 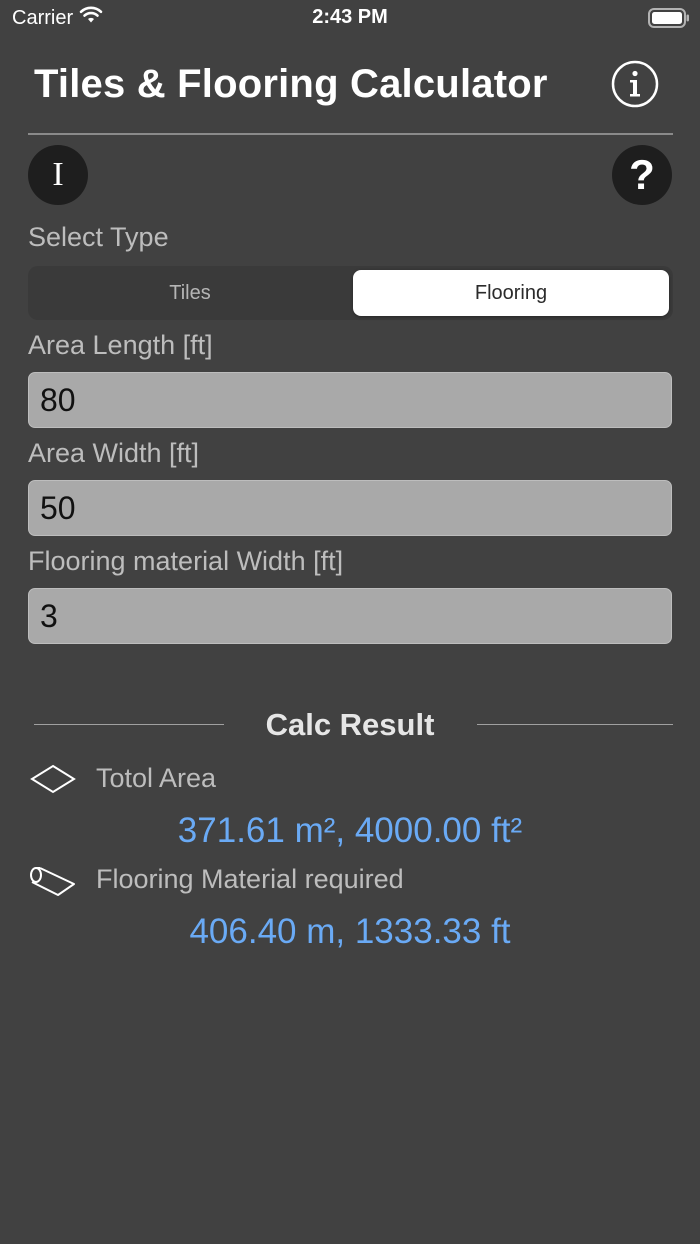 What do you see at coordinates (350, 293) in the screenshot?
I see `type-segmented-control: Tiles Flooring` at bounding box center [350, 293].